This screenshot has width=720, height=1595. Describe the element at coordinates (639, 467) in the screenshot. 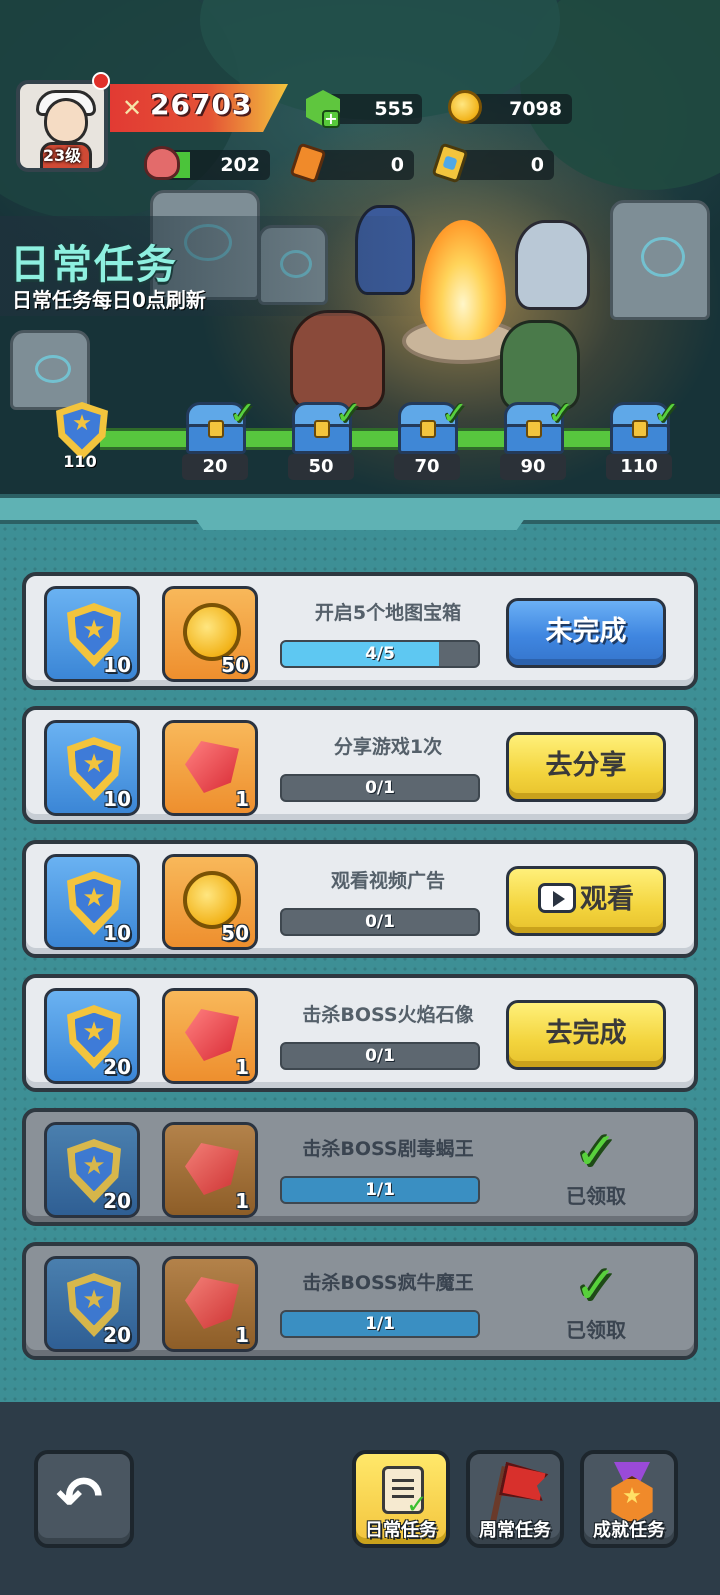

I see `milestone-label: 110` at that location.